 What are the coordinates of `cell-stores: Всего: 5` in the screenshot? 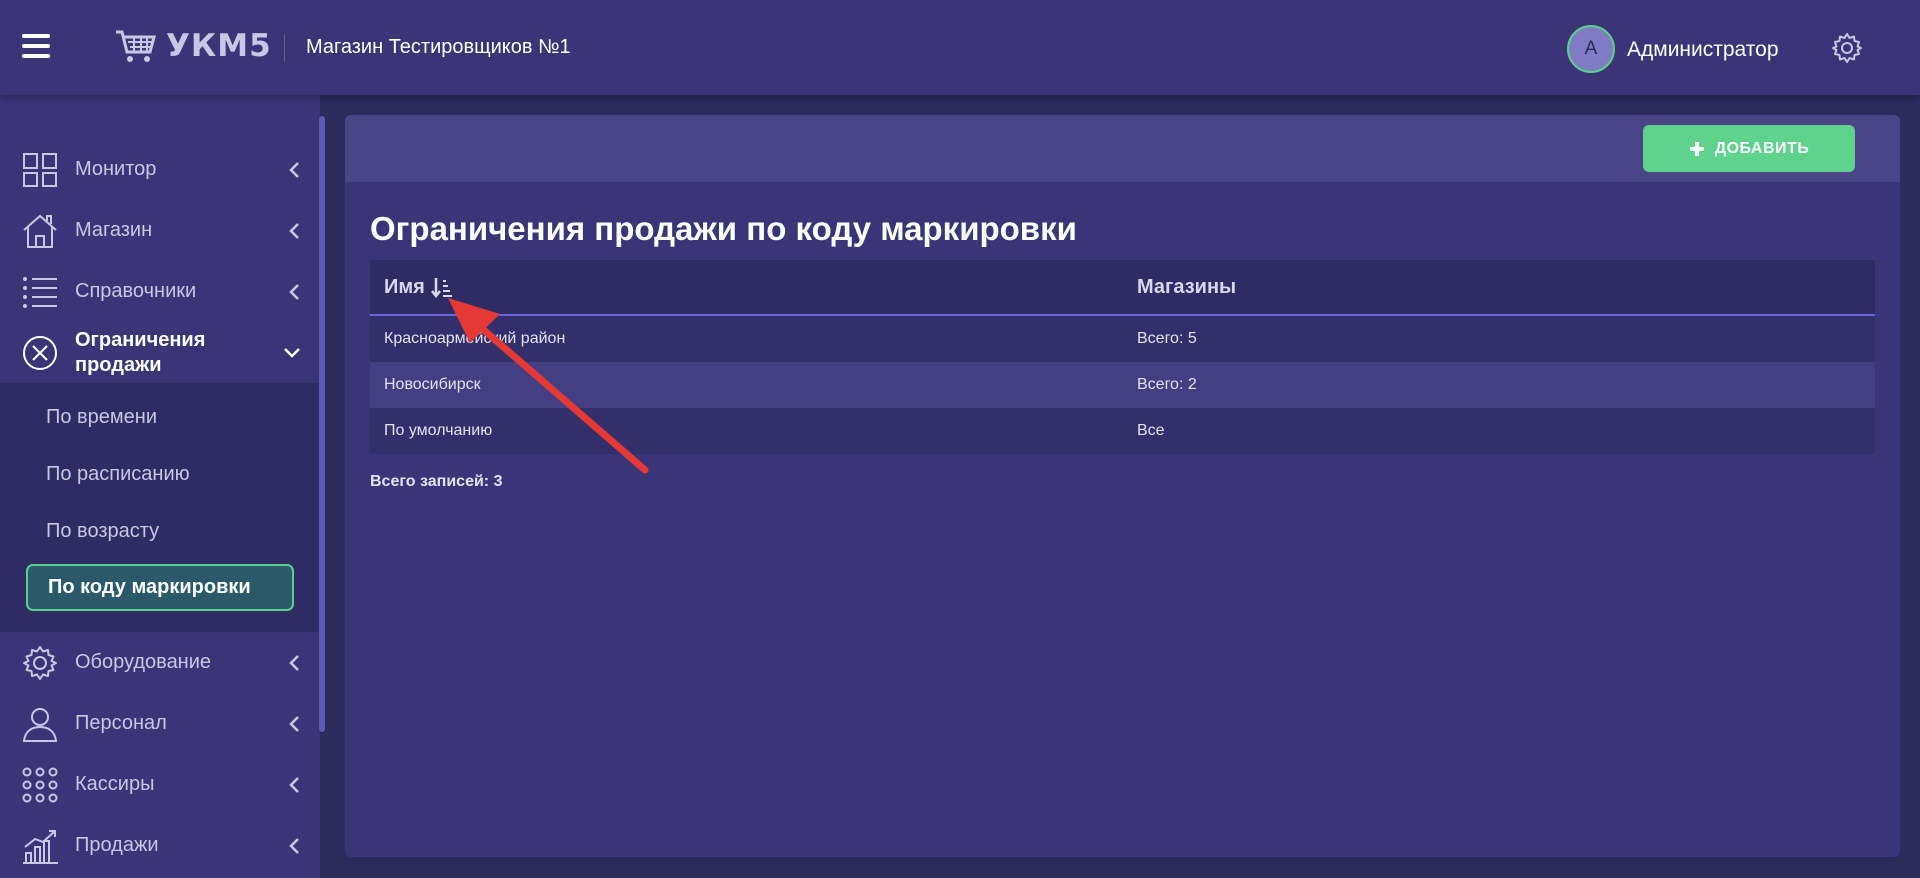 It's located at (1167, 338).